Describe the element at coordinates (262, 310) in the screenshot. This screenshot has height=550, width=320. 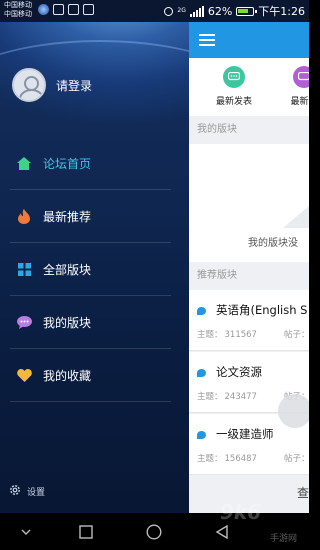
I see `forum-title: 英语角(English S` at that location.